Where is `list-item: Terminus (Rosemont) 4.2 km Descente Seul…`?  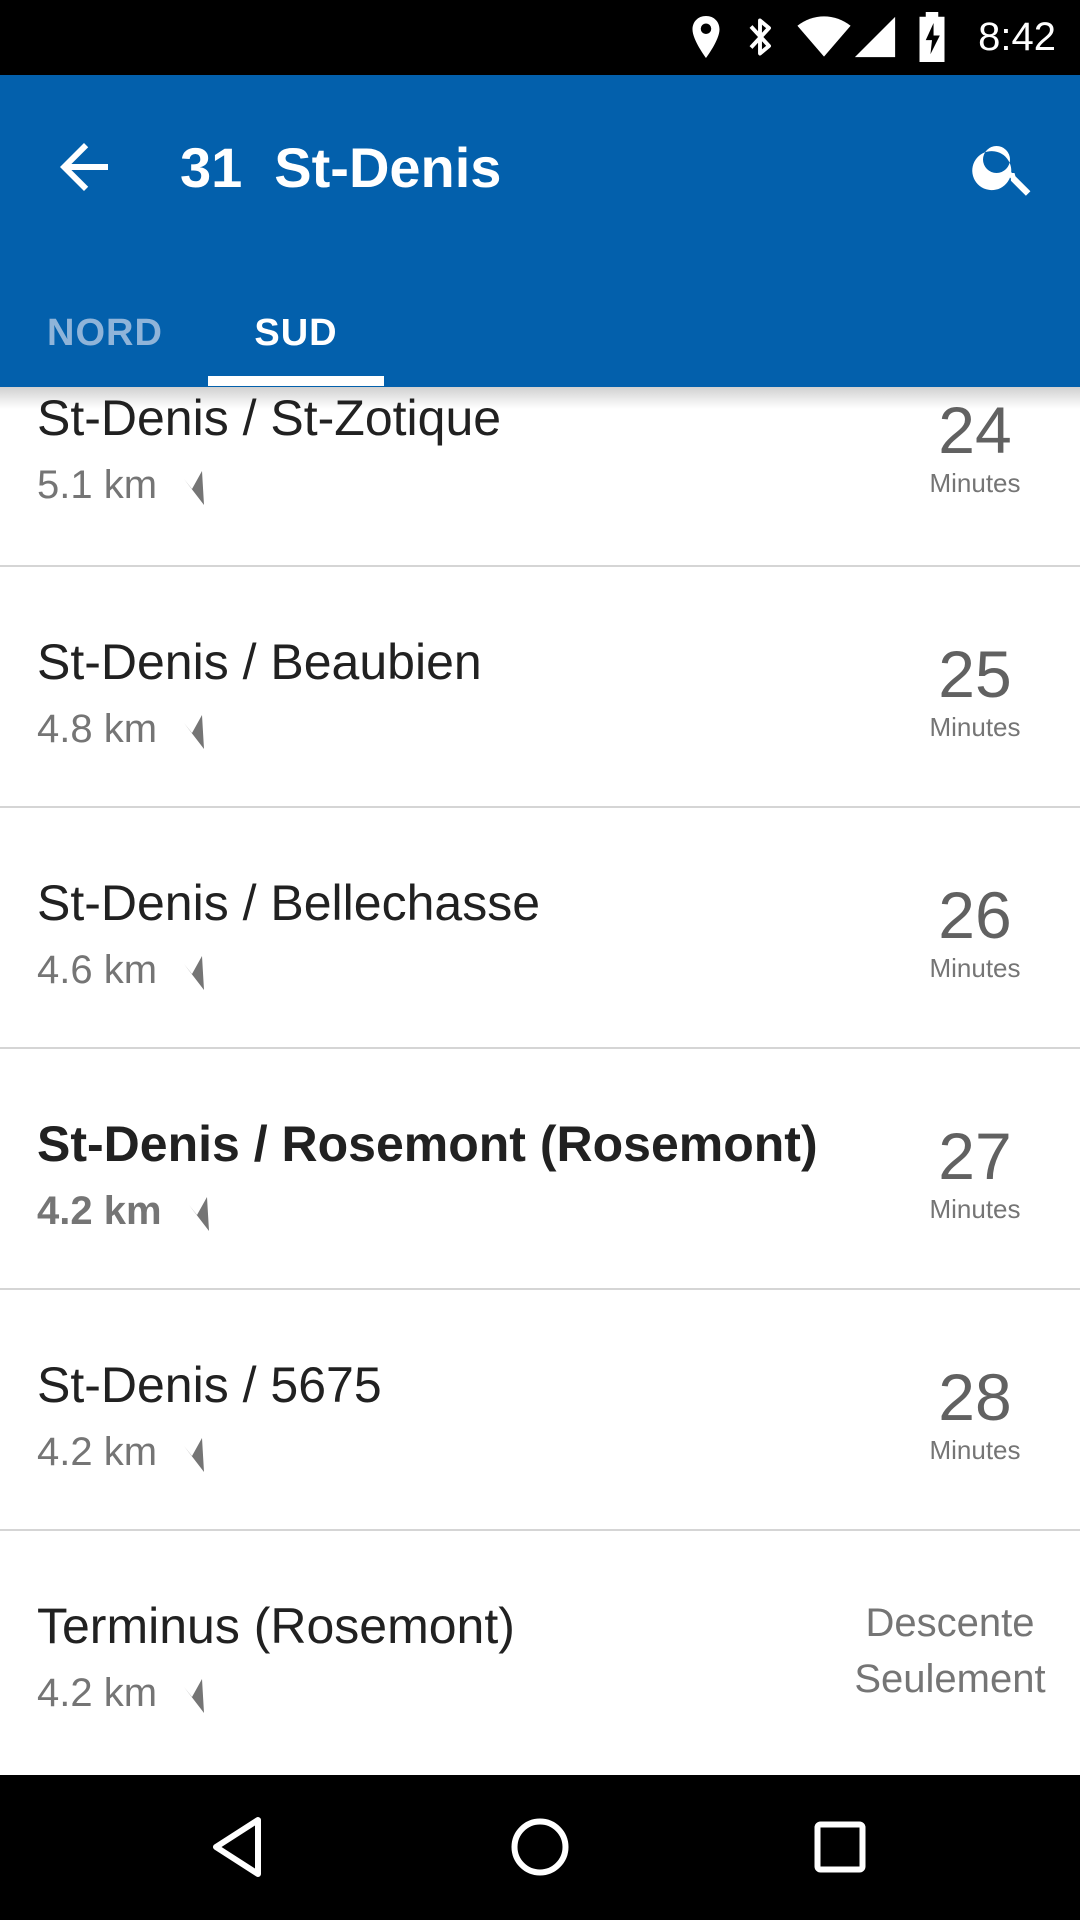
list-item: Terminus (Rosemont) 4.2 km Descente Seul… is located at coordinates (540, 1651).